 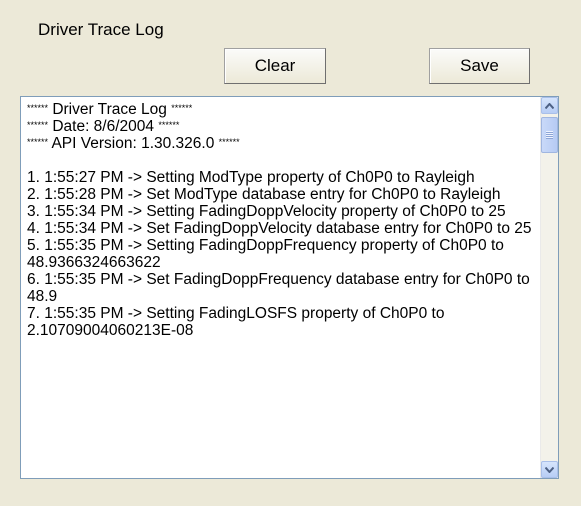 I want to click on arrow-up-icon, so click(x=549, y=105).